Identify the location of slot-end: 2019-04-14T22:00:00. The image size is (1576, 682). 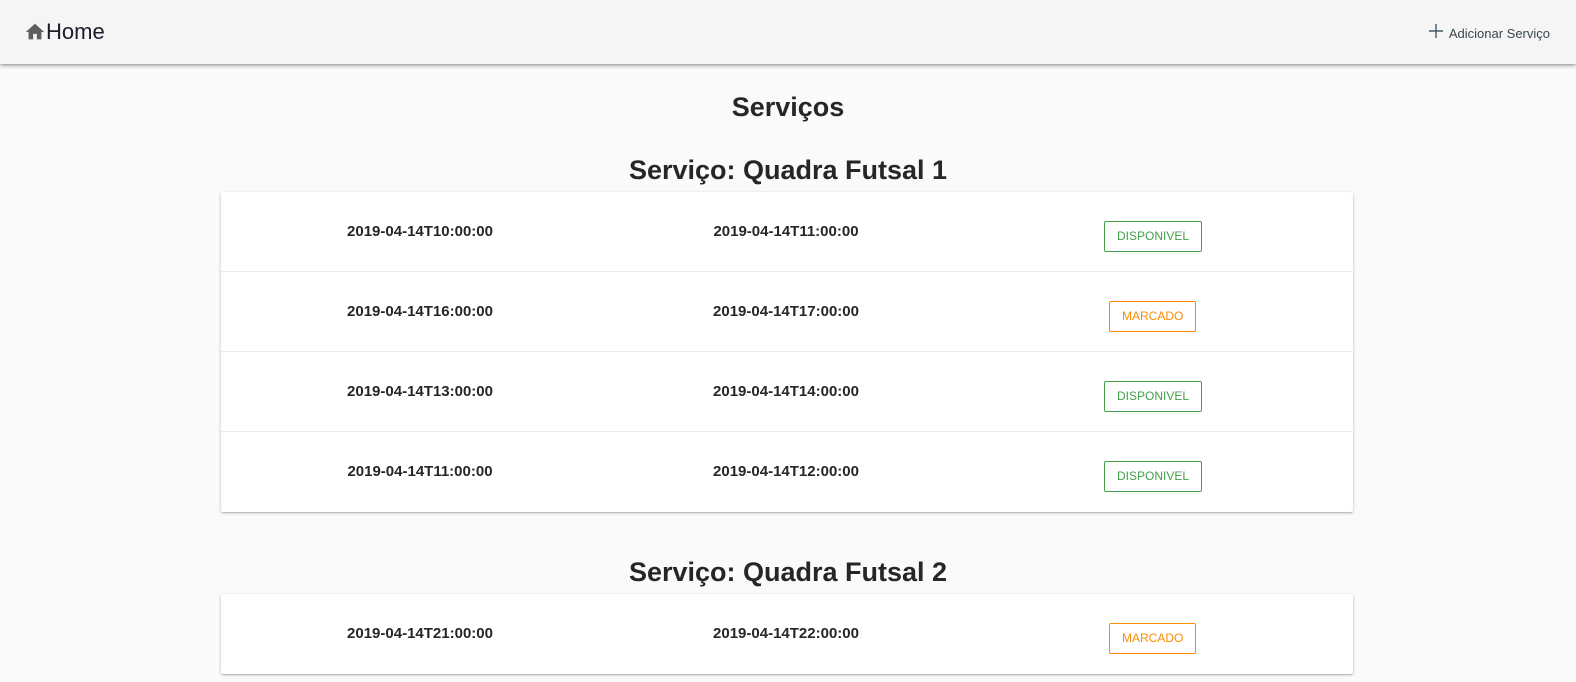
(786, 633).